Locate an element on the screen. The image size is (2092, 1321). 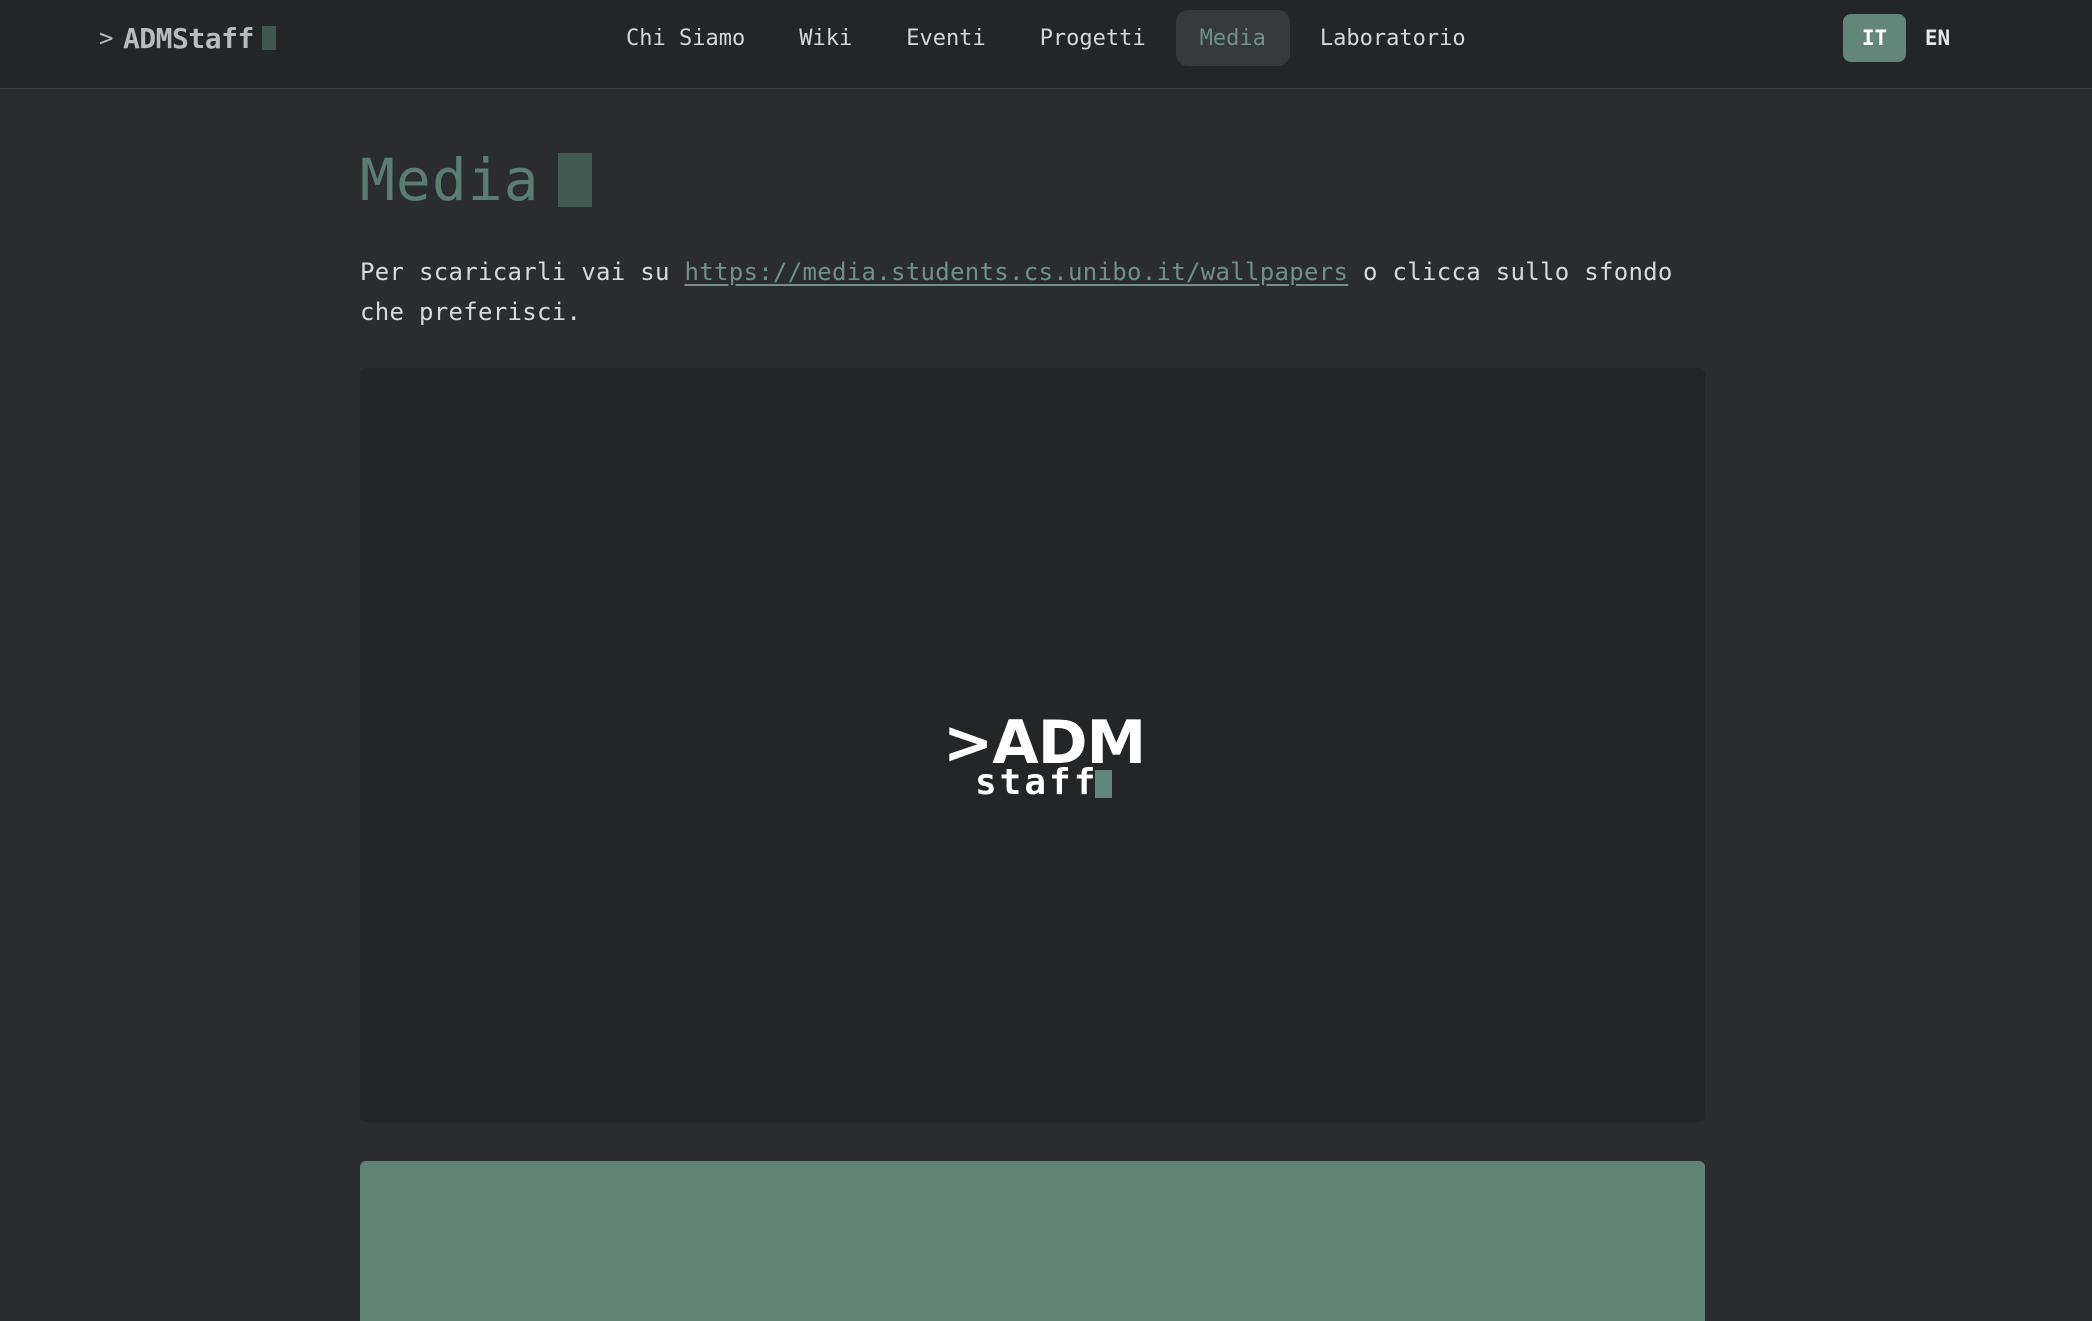
logo-staff-text: staff is located at coordinates (1037, 782).